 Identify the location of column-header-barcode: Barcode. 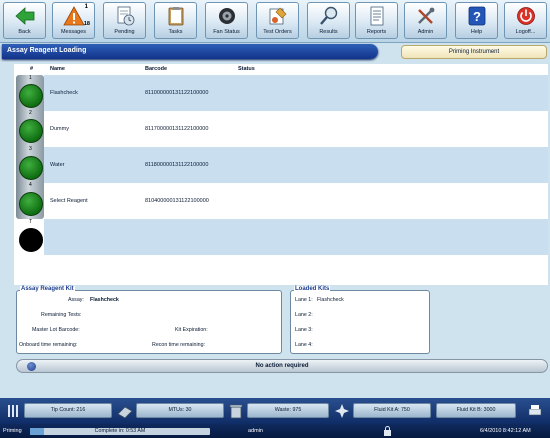
(156, 69).